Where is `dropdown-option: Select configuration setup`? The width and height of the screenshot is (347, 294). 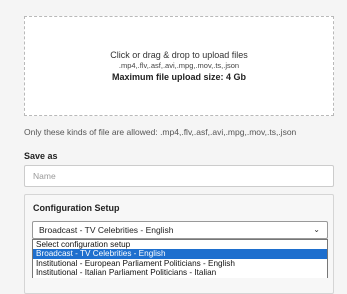
dropdown-option: Select configuration setup is located at coordinates (180, 244).